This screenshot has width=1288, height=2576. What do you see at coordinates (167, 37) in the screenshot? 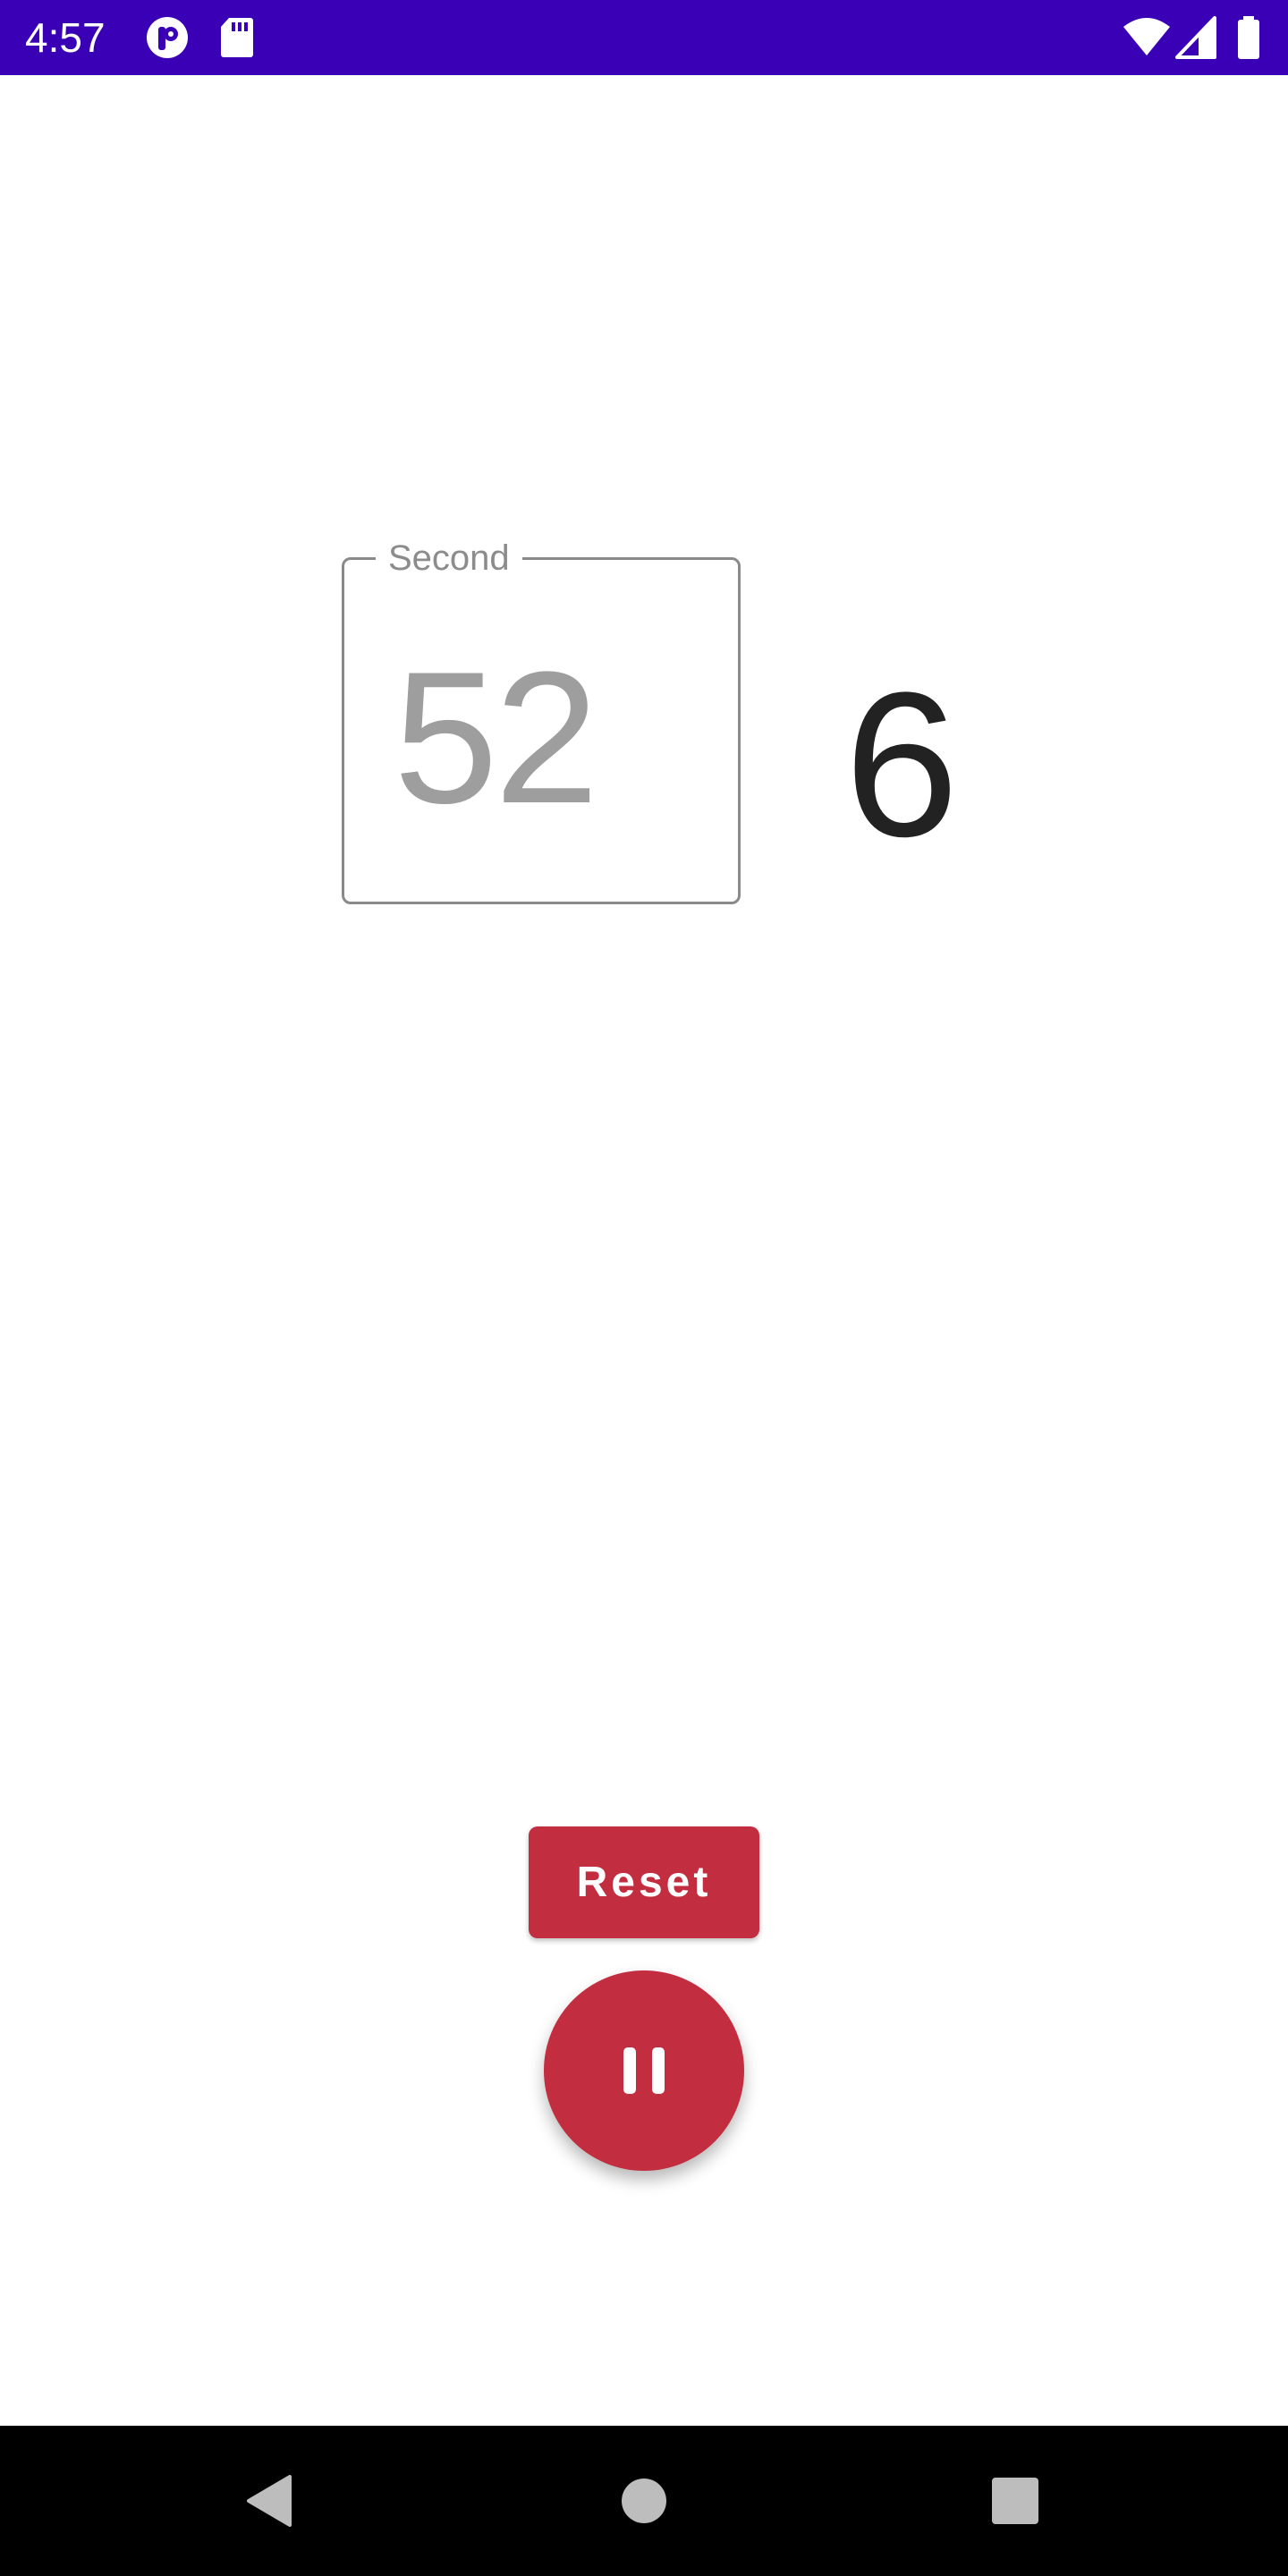
I see `app-notification-icon` at bounding box center [167, 37].